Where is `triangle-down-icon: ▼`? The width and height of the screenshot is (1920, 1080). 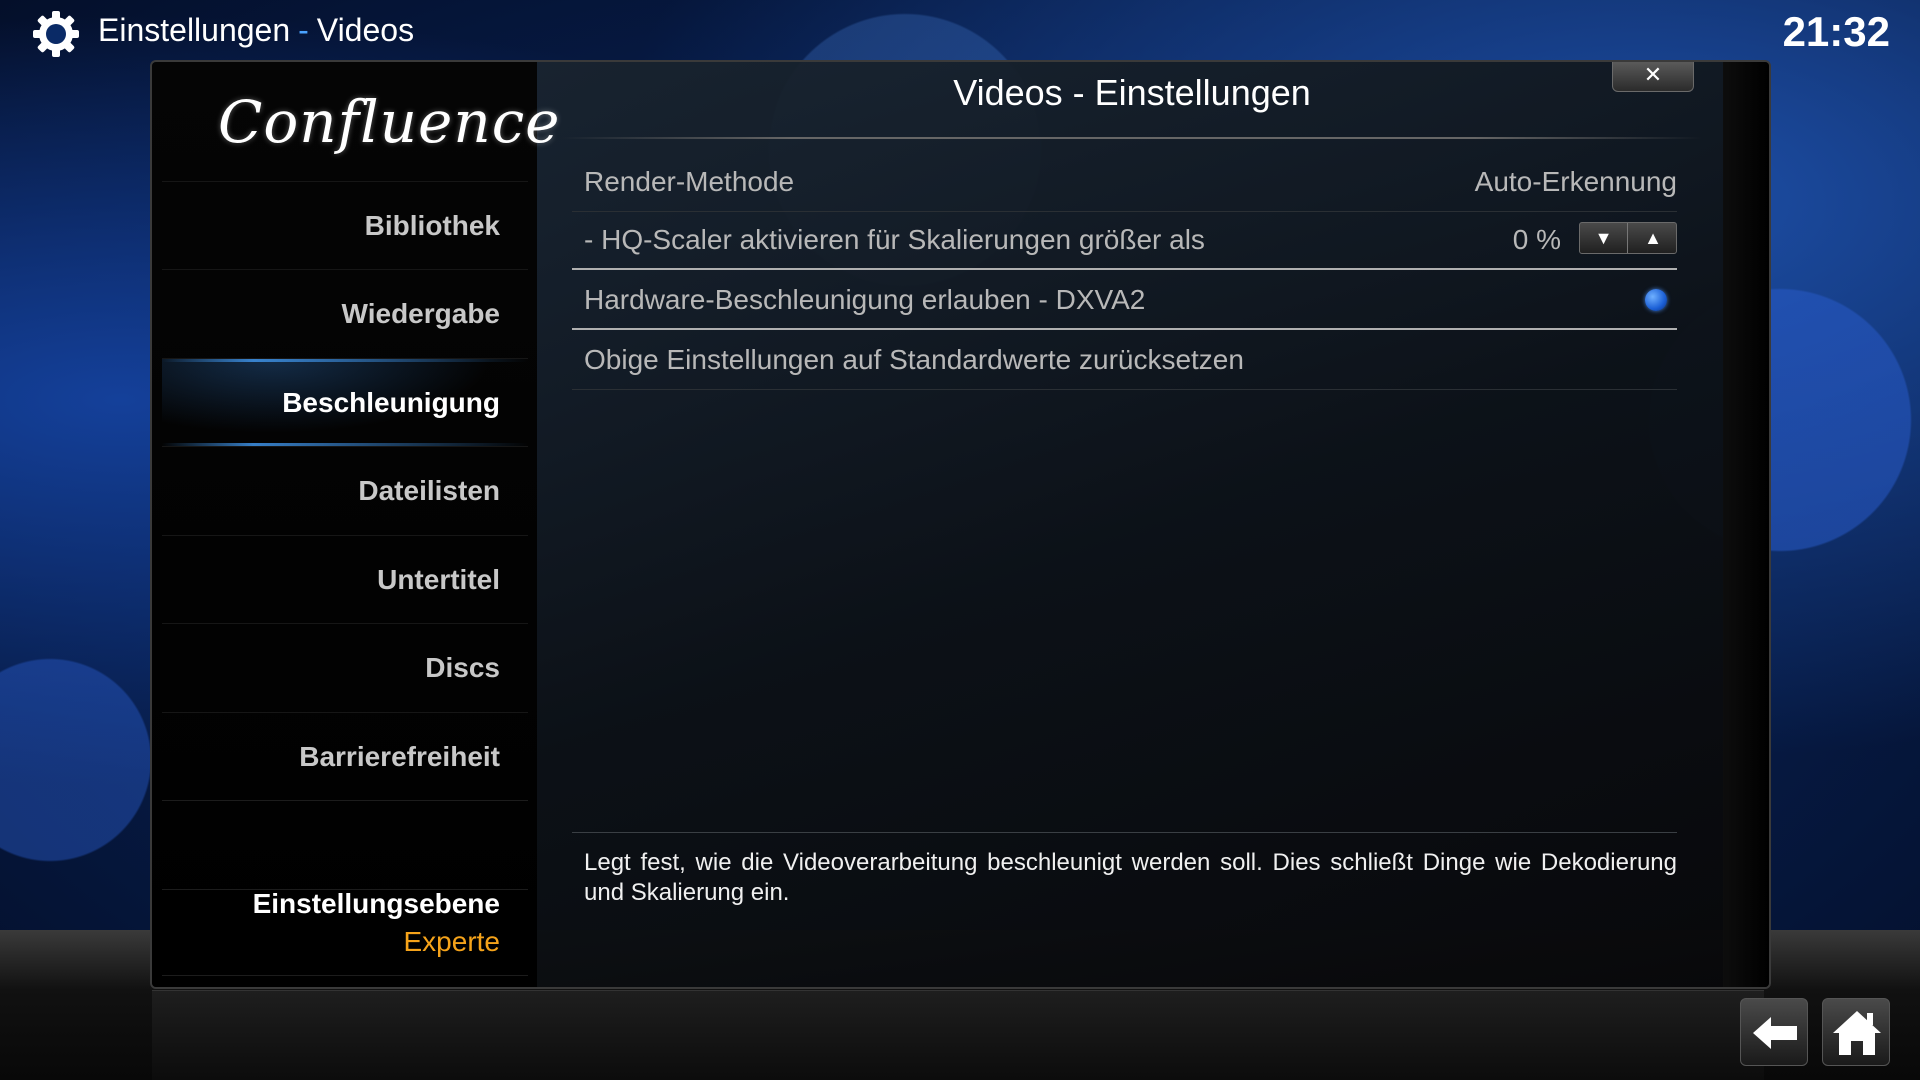
triangle-down-icon: ▼ is located at coordinates (1604, 238).